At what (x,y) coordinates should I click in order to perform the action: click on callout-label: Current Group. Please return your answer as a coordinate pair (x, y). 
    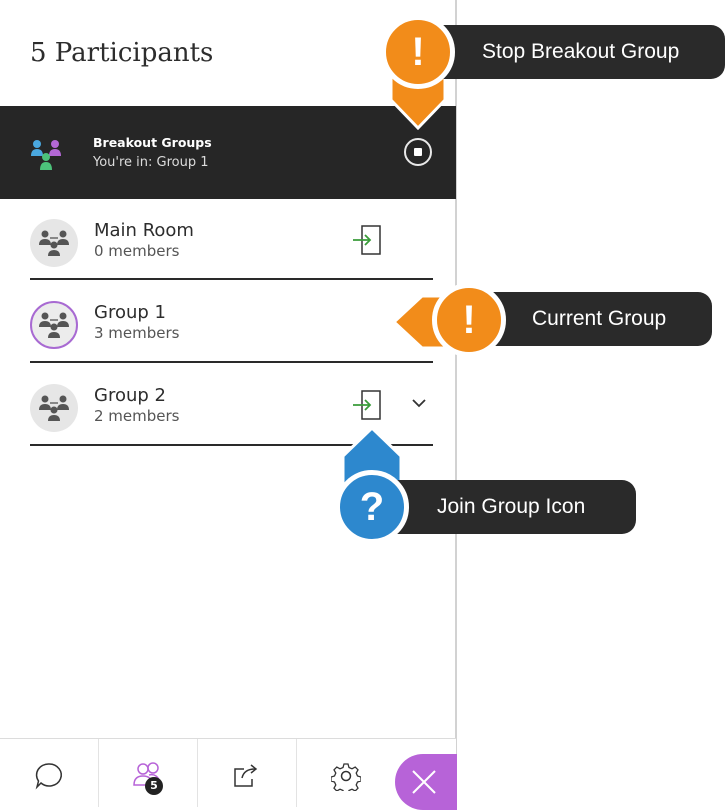
    Looking at the image, I should click on (601, 319).